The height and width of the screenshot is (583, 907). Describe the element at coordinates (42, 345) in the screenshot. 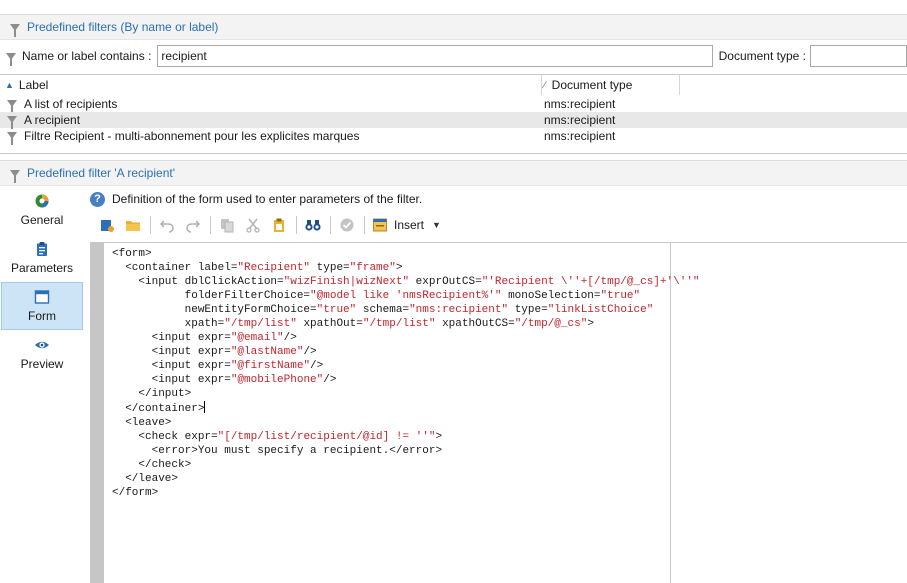

I see `eye-icon` at that location.